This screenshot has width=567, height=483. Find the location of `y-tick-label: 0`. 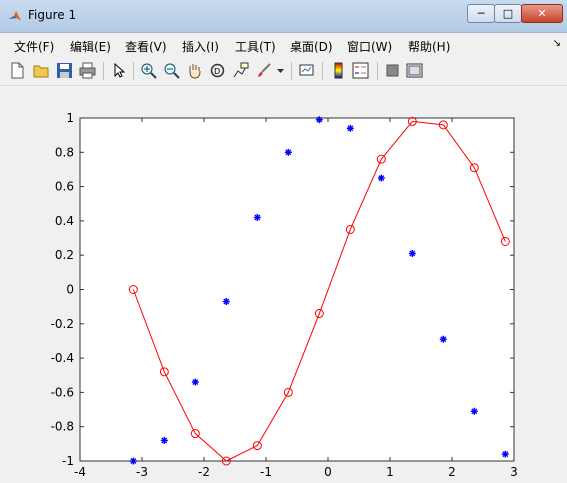

y-tick-label: 0 is located at coordinates (70, 290).